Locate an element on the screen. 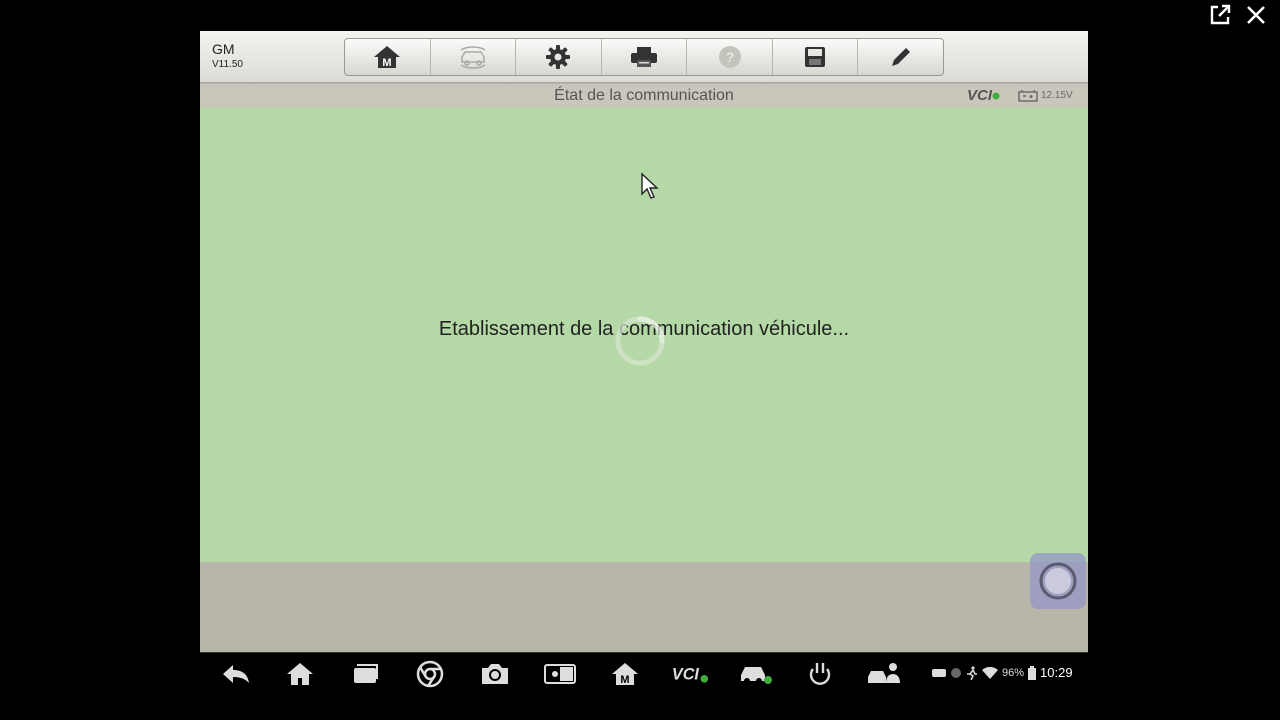 This screenshot has width=1280, height=720. system-tray: 96% 10:29 is located at coordinates (1002, 672).